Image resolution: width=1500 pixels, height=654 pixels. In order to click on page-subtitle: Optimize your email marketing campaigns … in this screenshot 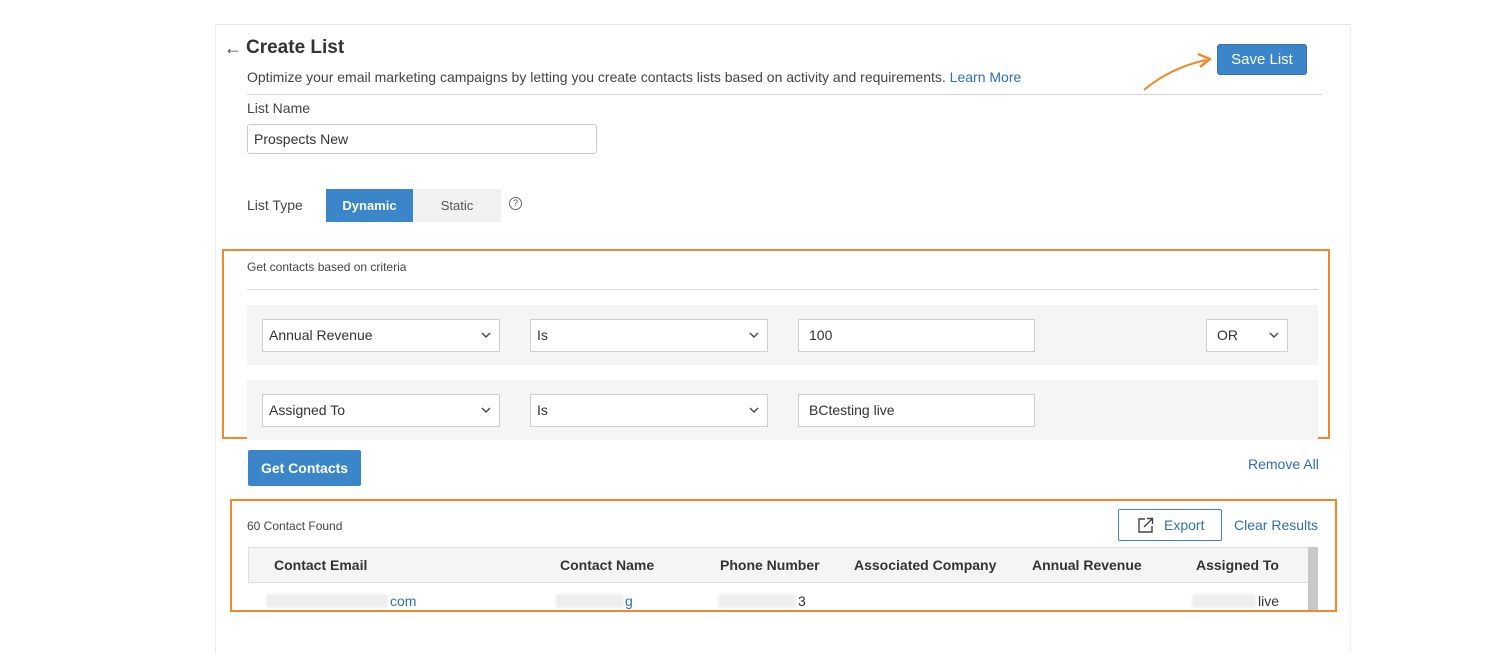, I will do `click(634, 77)`.